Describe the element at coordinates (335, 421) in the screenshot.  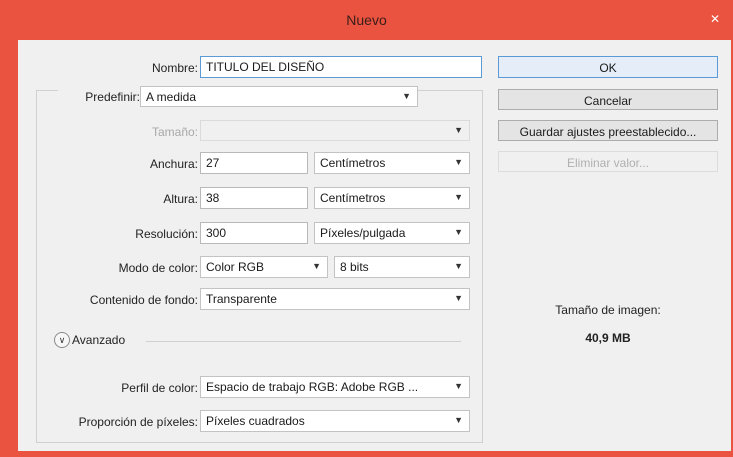
I see `proporcion-pixeles-select: Píxeles cuadrados ▼` at that location.